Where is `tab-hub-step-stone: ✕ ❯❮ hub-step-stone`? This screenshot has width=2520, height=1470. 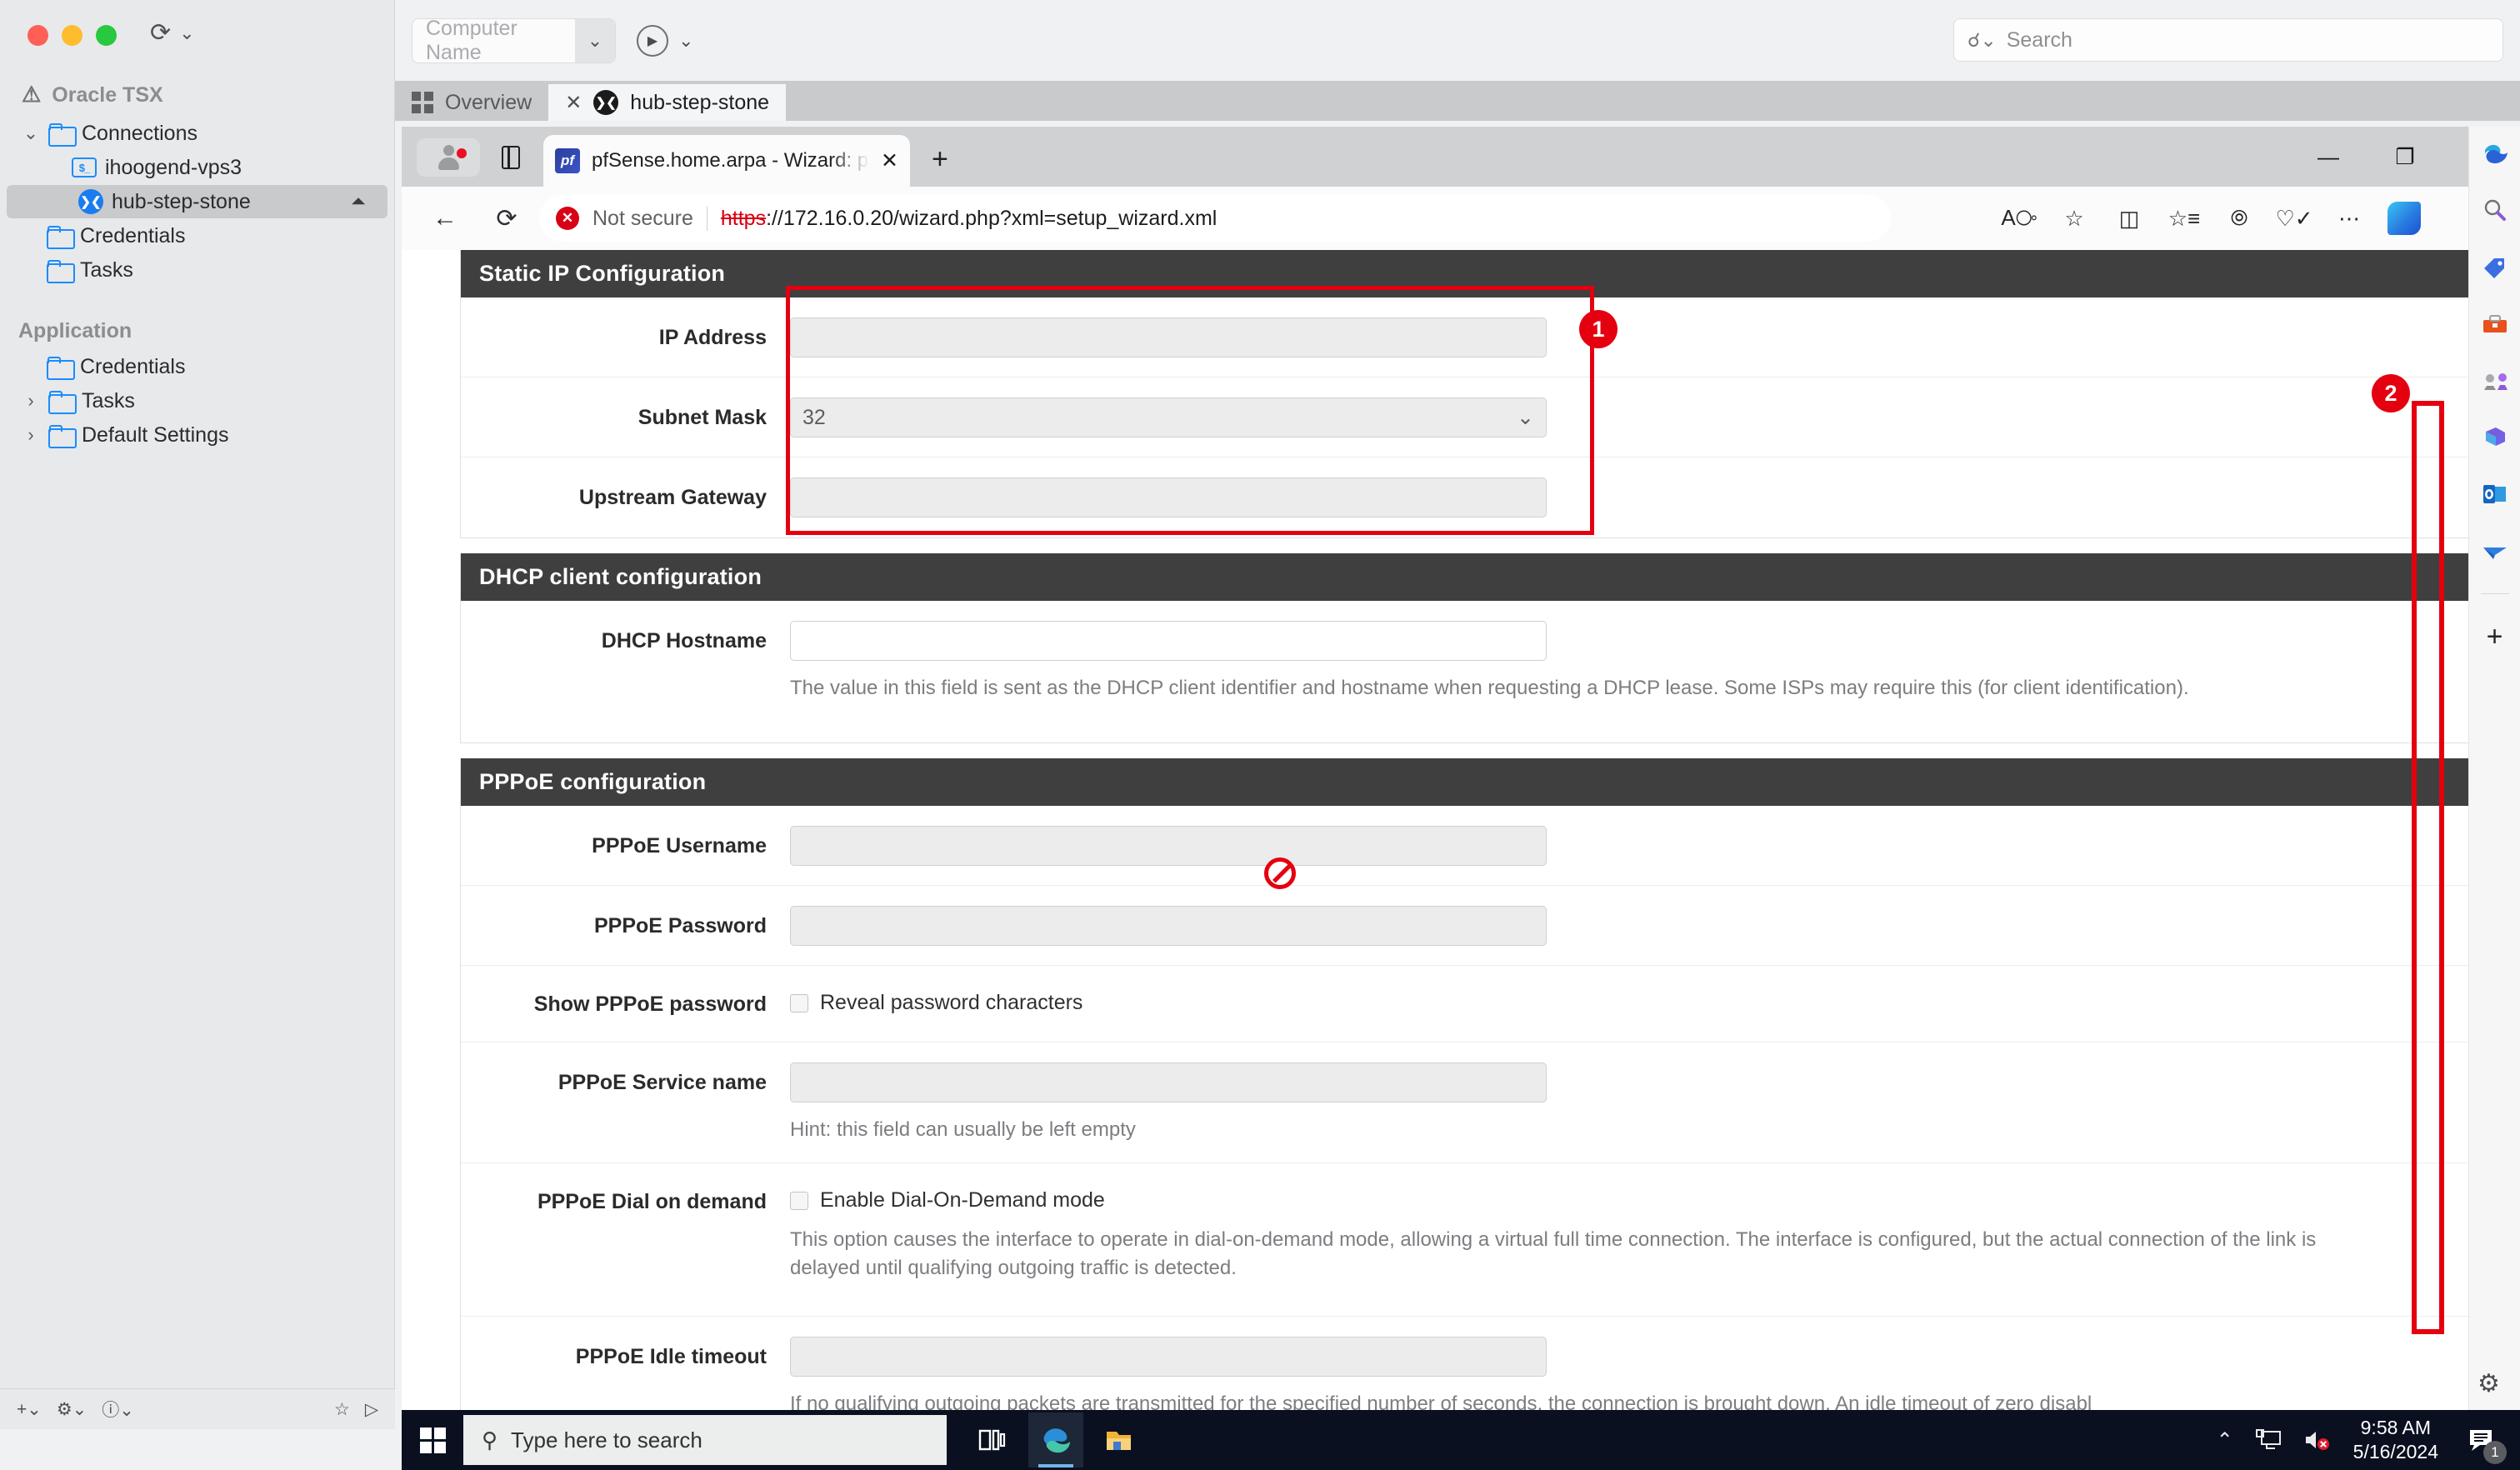
tab-hub-step-stone: ✕ ❯❮ hub-step-stone is located at coordinates (667, 102).